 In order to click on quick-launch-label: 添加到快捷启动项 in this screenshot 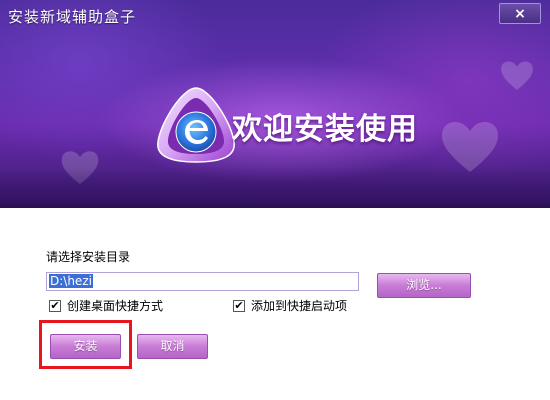, I will do `click(299, 306)`.